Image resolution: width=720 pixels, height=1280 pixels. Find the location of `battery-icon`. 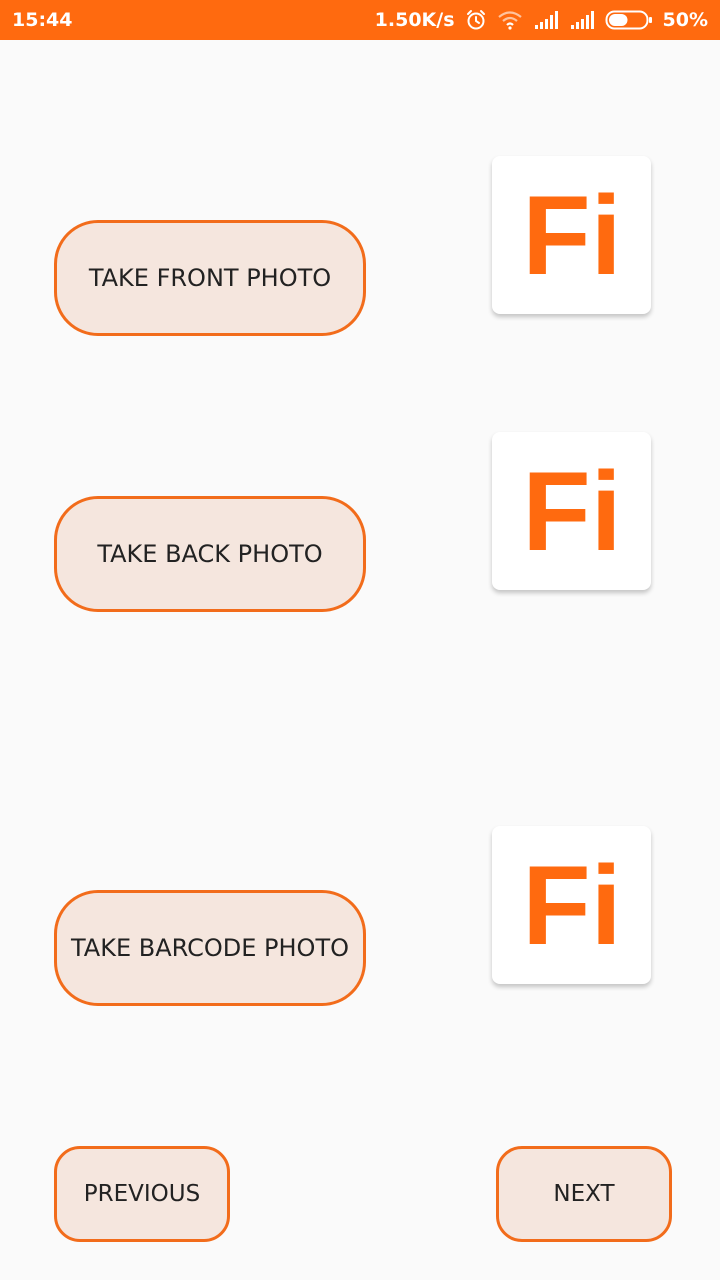

battery-icon is located at coordinates (629, 20).